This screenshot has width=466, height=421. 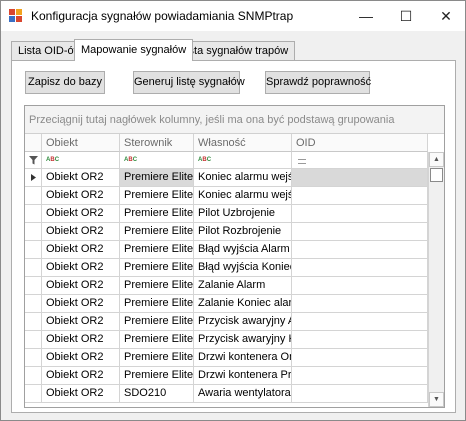 I want to click on scroll-down-button: ▼, so click(x=436, y=399).